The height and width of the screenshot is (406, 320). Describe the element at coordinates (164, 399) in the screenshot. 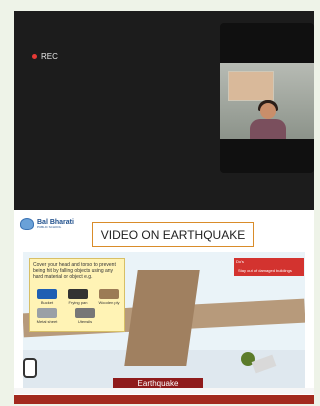

I see `slide-footer-strip` at that location.